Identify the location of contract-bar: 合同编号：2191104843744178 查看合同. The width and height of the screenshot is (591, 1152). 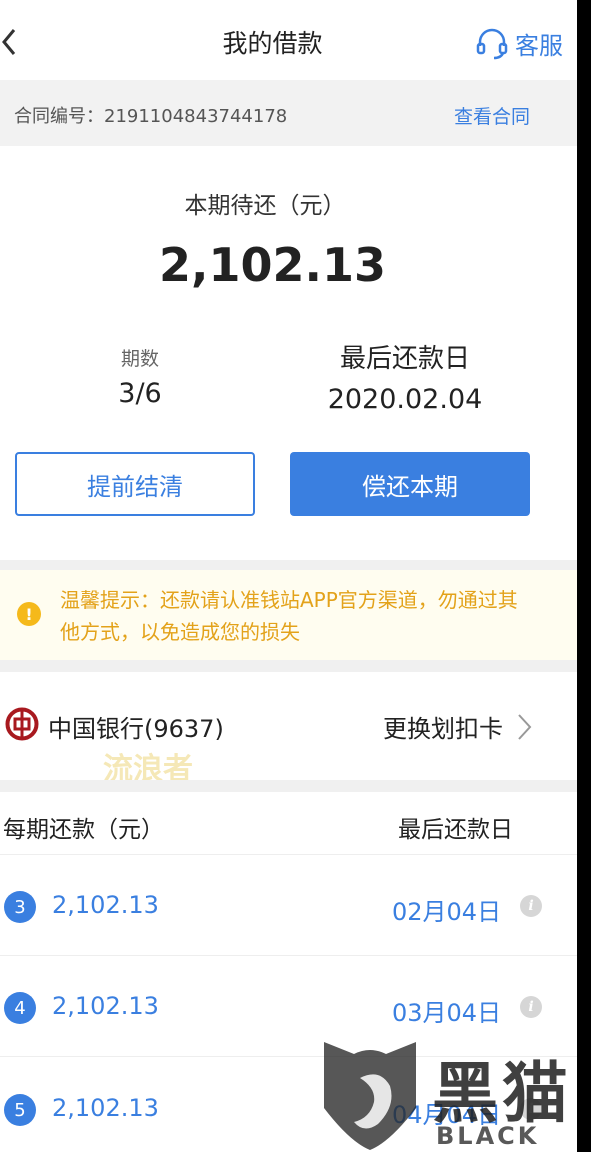
(288, 113).